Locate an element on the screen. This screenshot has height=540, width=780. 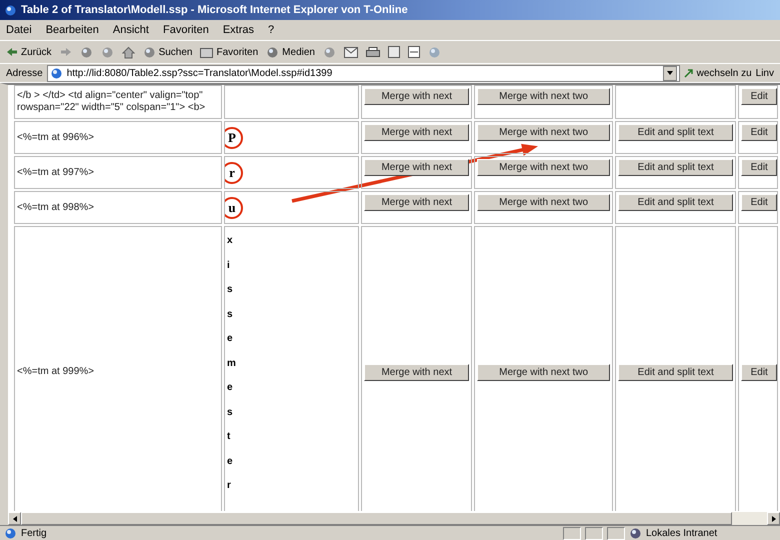
letter-text: P is located at coordinates (232, 137).